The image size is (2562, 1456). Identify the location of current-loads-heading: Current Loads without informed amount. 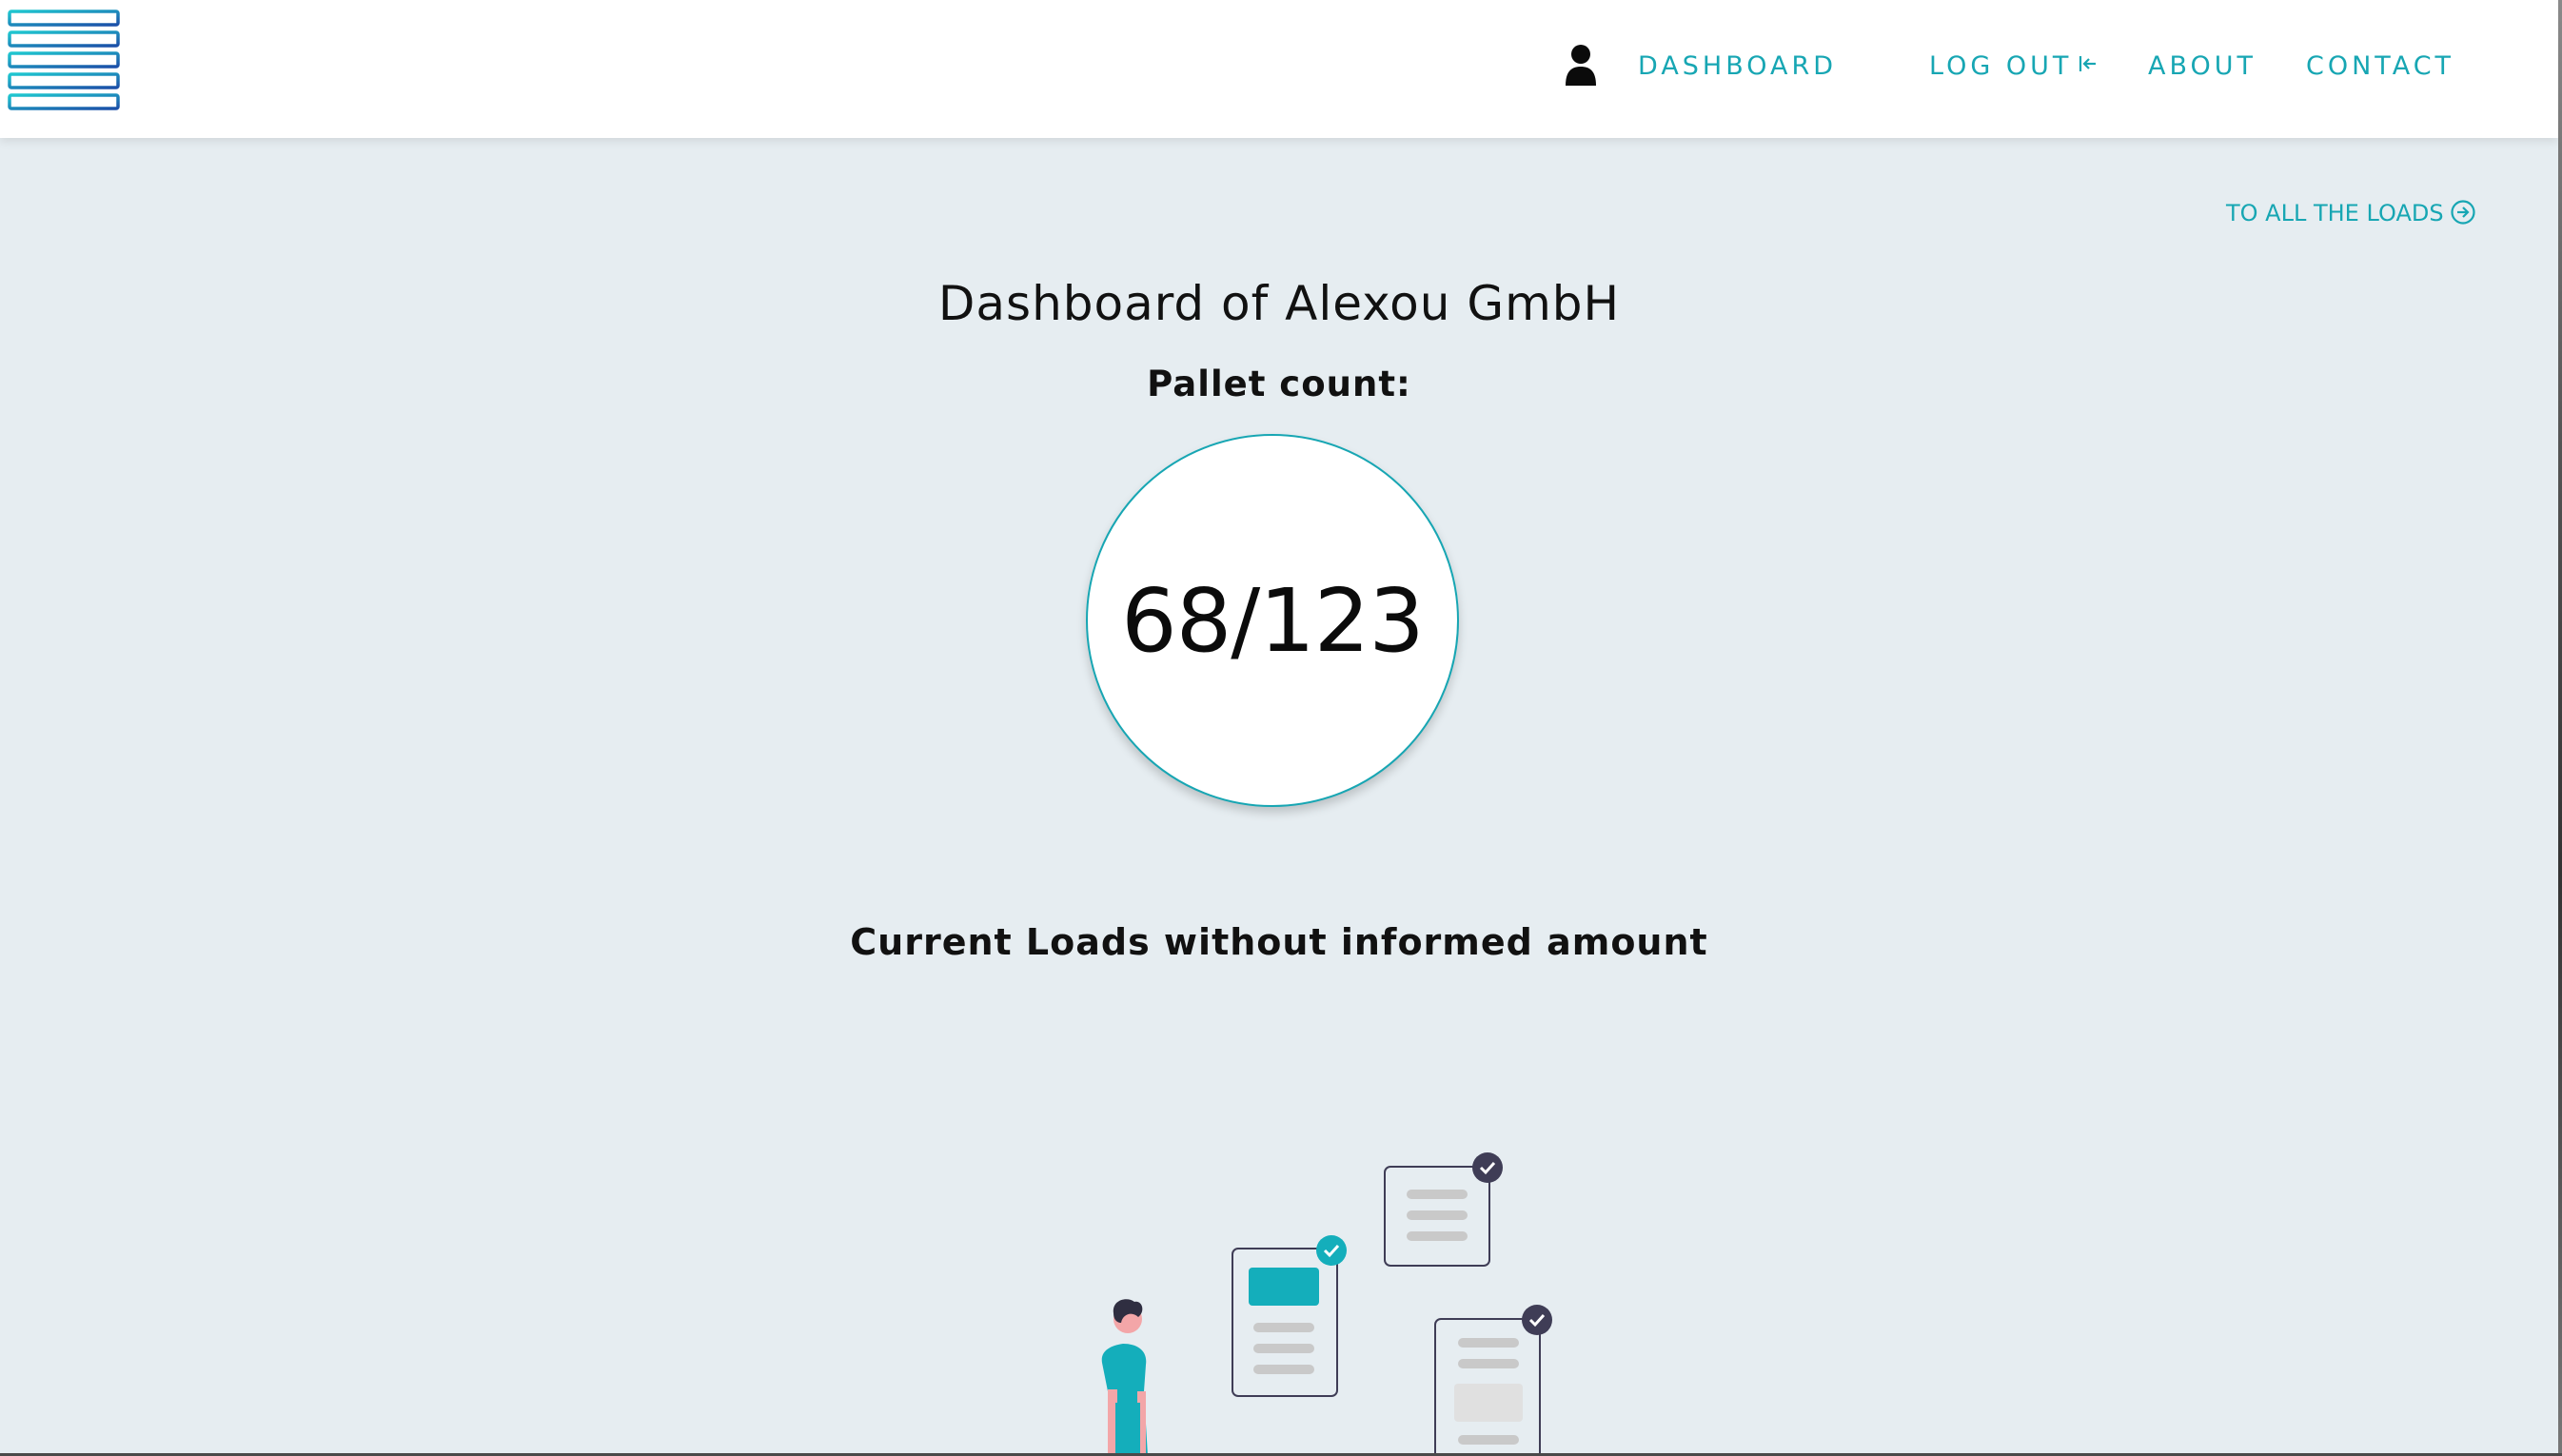
(1279, 942).